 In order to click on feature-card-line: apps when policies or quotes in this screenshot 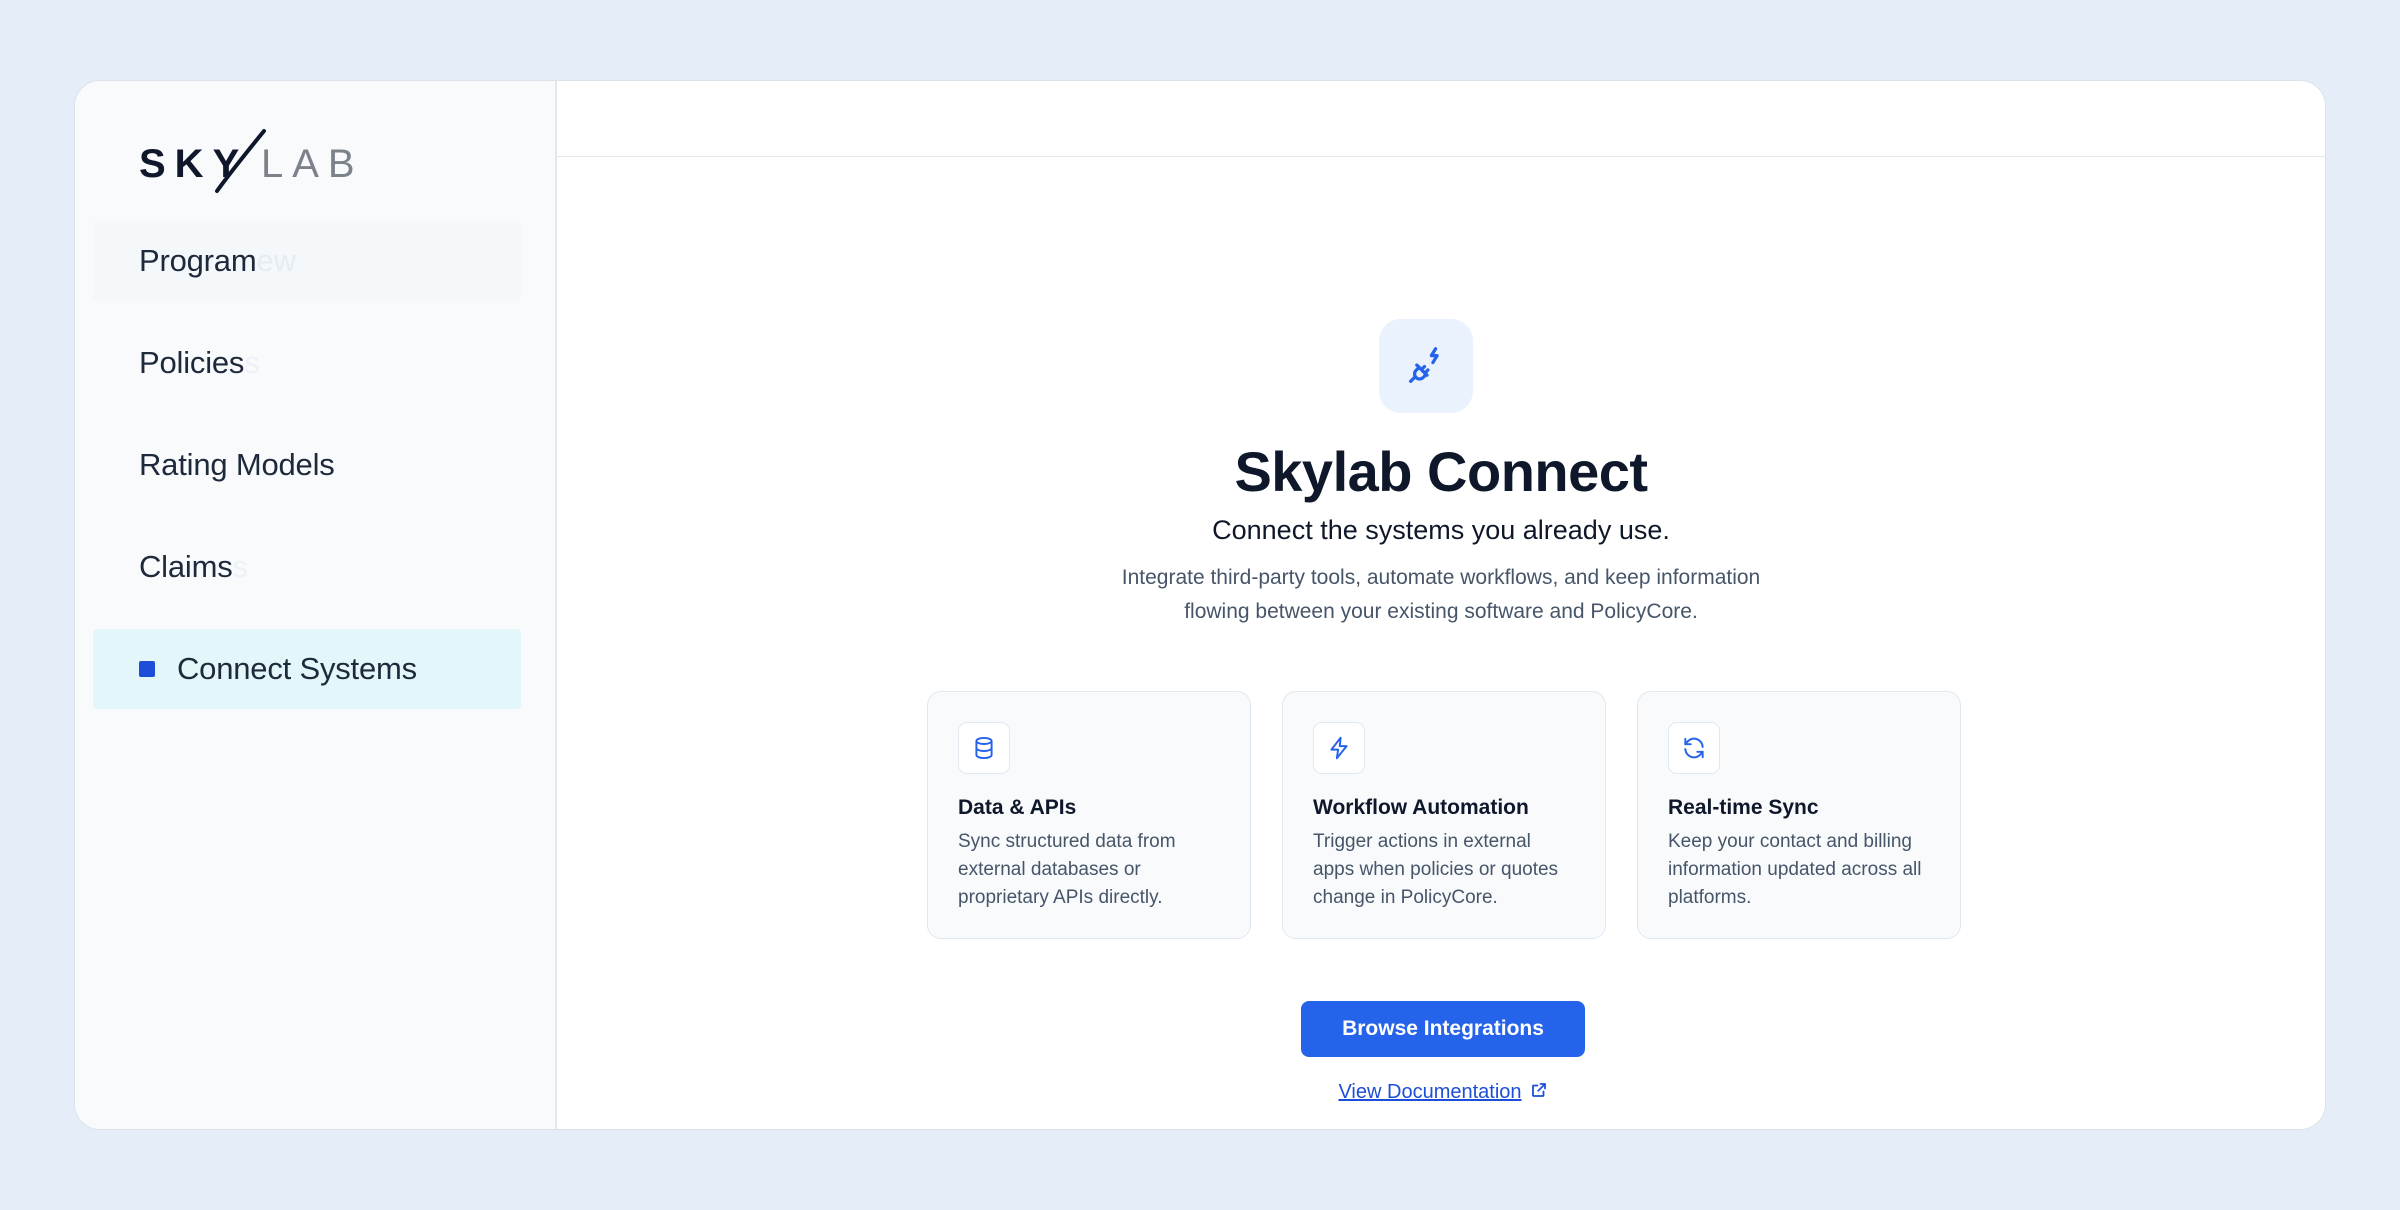, I will do `click(1436, 869)`.